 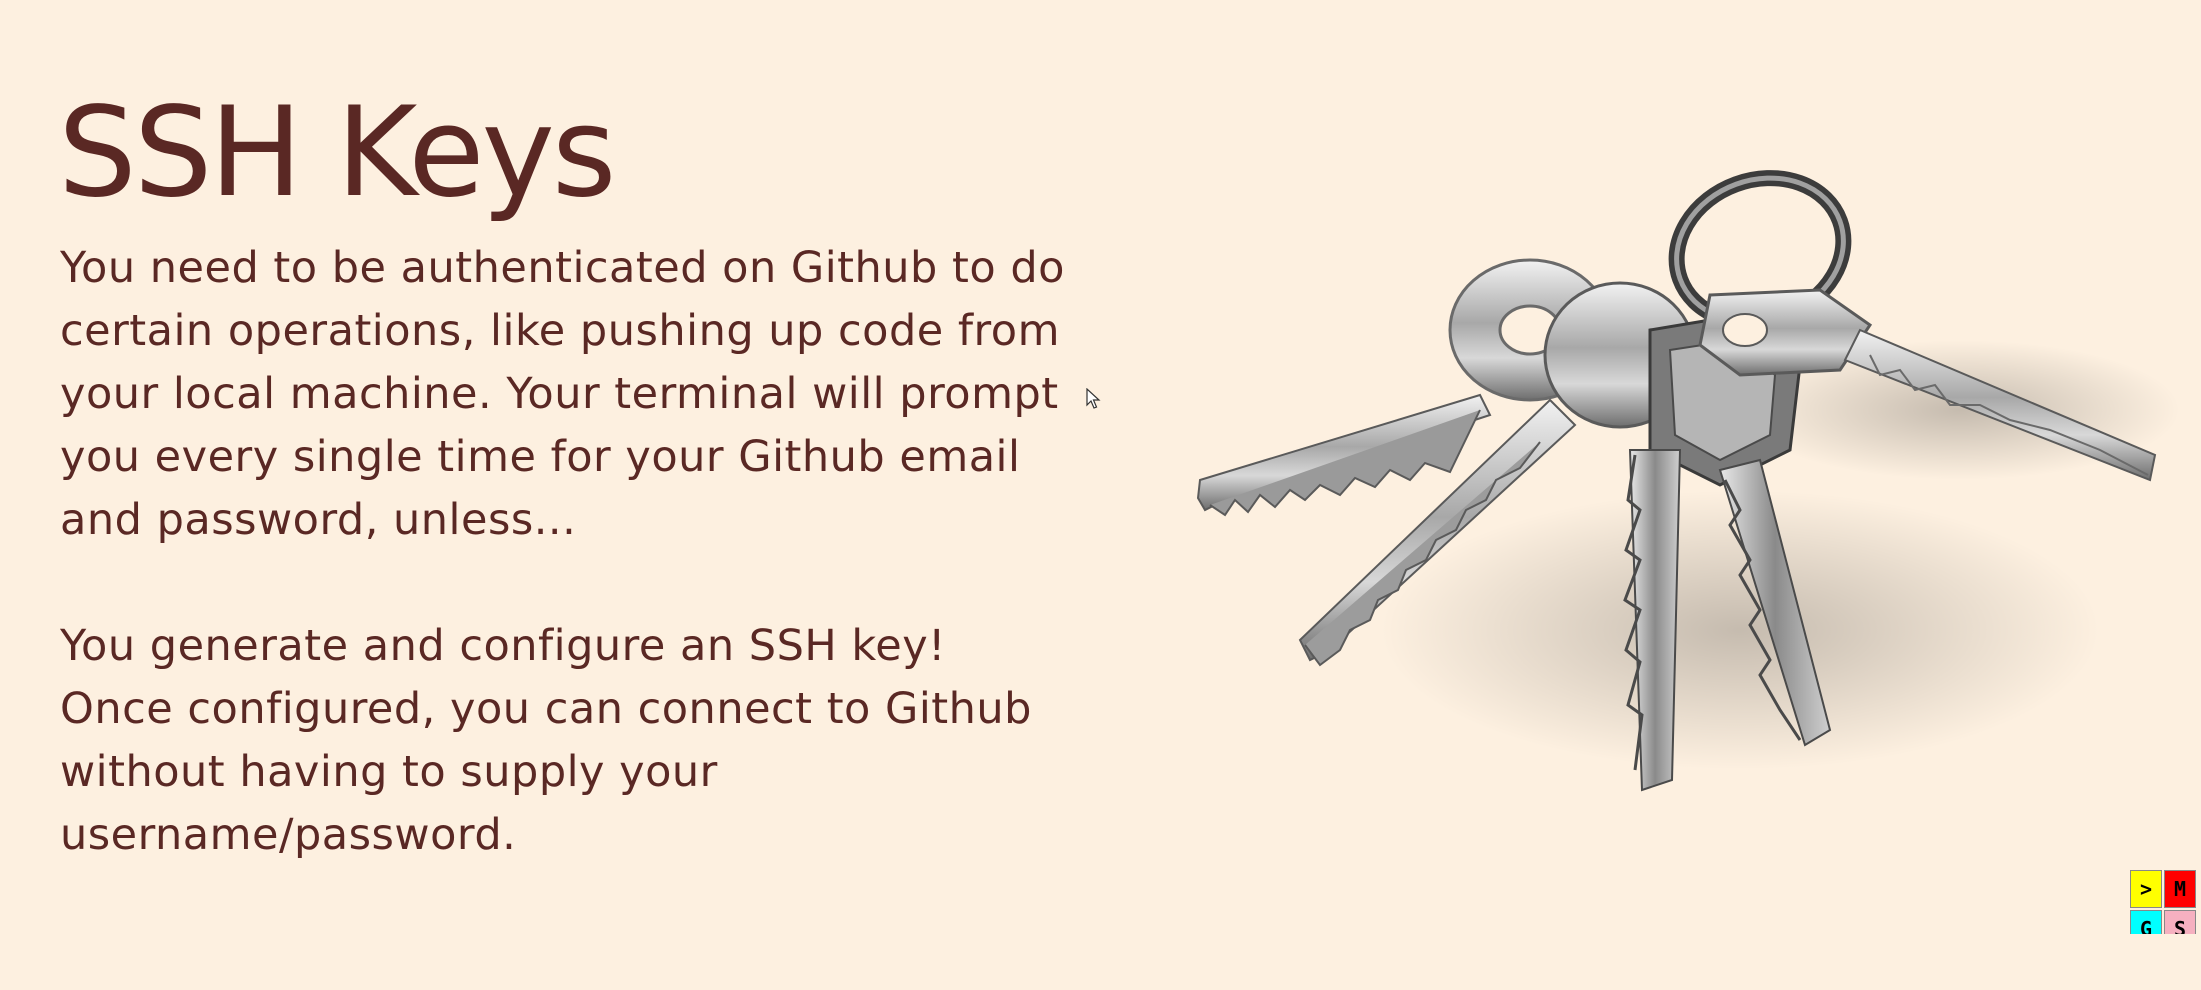 I want to click on slide-title: SSH Keys, so click(x=337, y=153).